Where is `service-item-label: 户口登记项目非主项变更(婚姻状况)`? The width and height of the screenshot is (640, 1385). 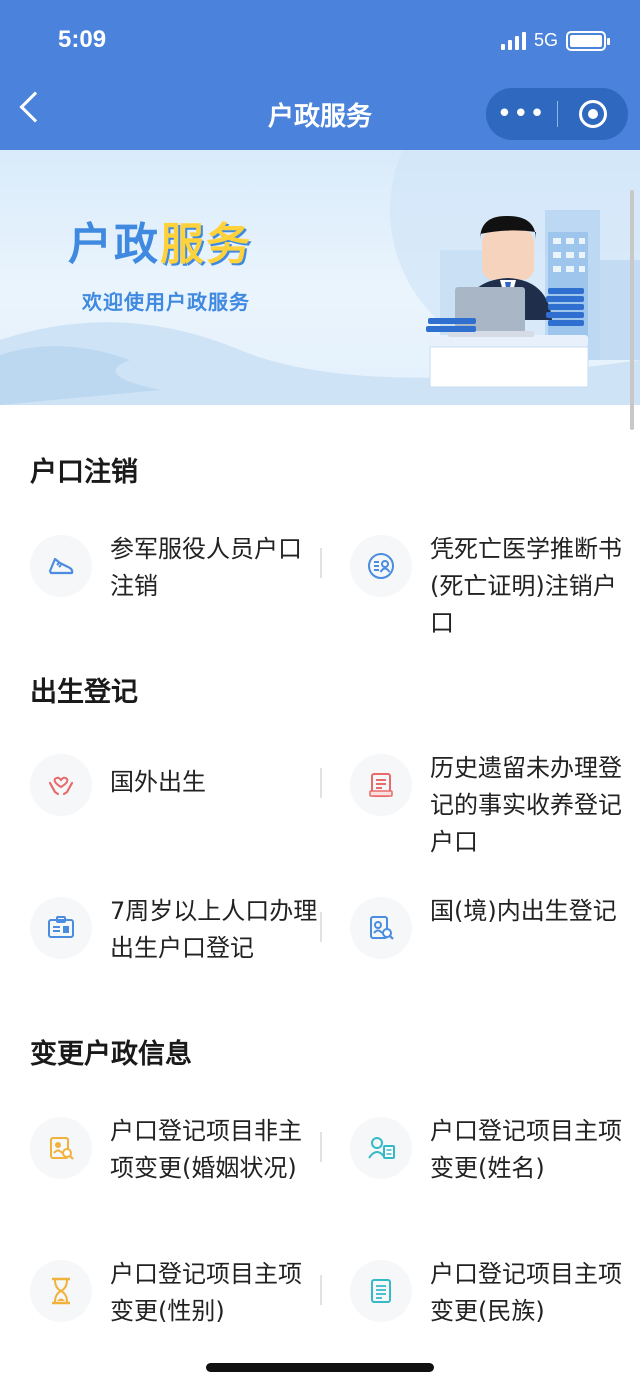 service-item-label: 户口登记项目非主项变更(婚姻状况) is located at coordinates (206, 1149).